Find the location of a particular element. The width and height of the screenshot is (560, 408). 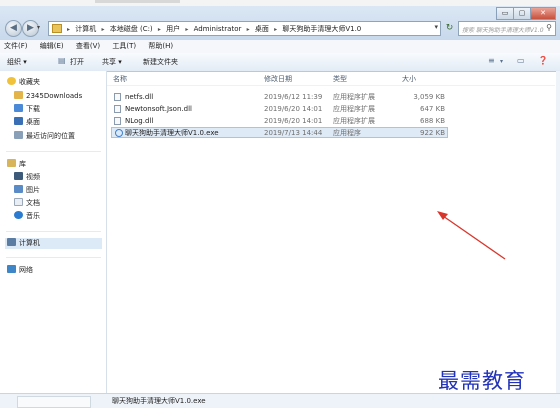

status-bar: 聊天狗助手清理大师V1.0.exe is located at coordinates (280, 400).